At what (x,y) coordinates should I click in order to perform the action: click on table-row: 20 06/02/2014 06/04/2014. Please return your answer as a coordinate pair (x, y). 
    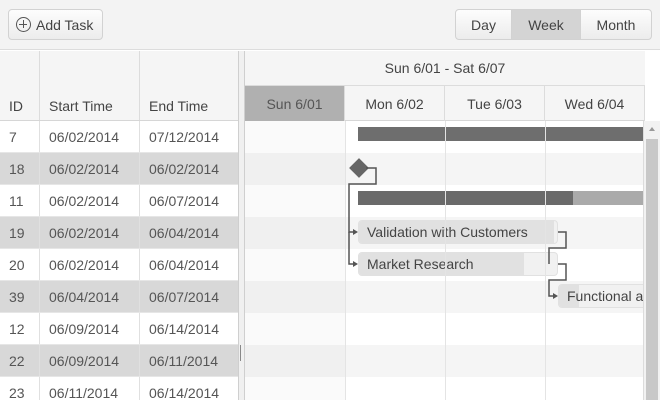
    Looking at the image, I should click on (119, 265).